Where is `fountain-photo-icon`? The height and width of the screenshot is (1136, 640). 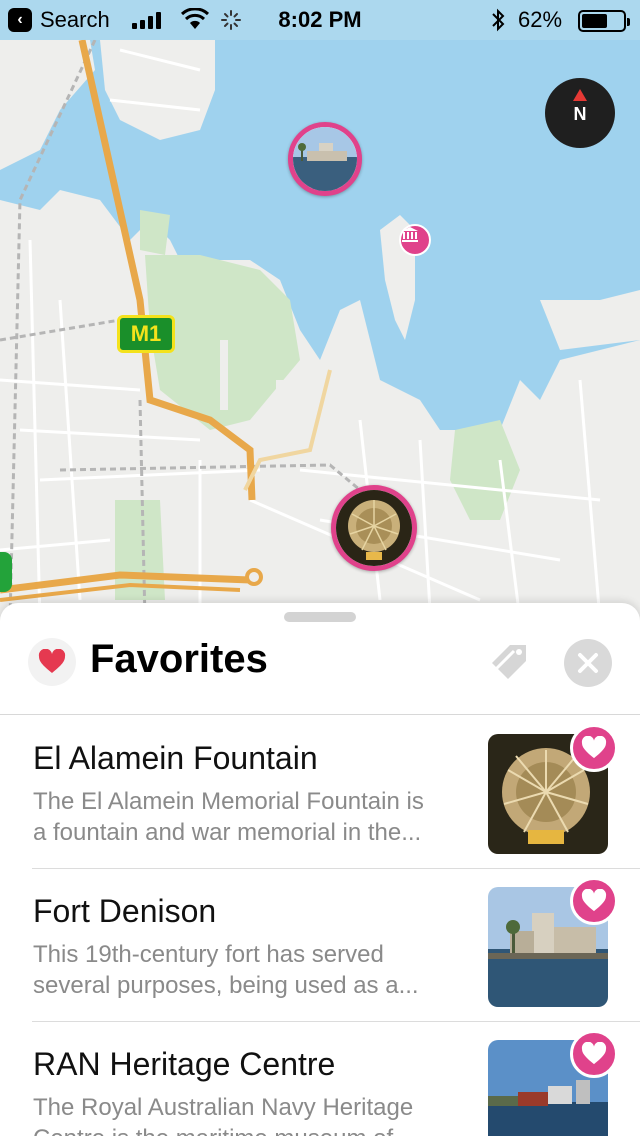 fountain-photo-icon is located at coordinates (374, 528).